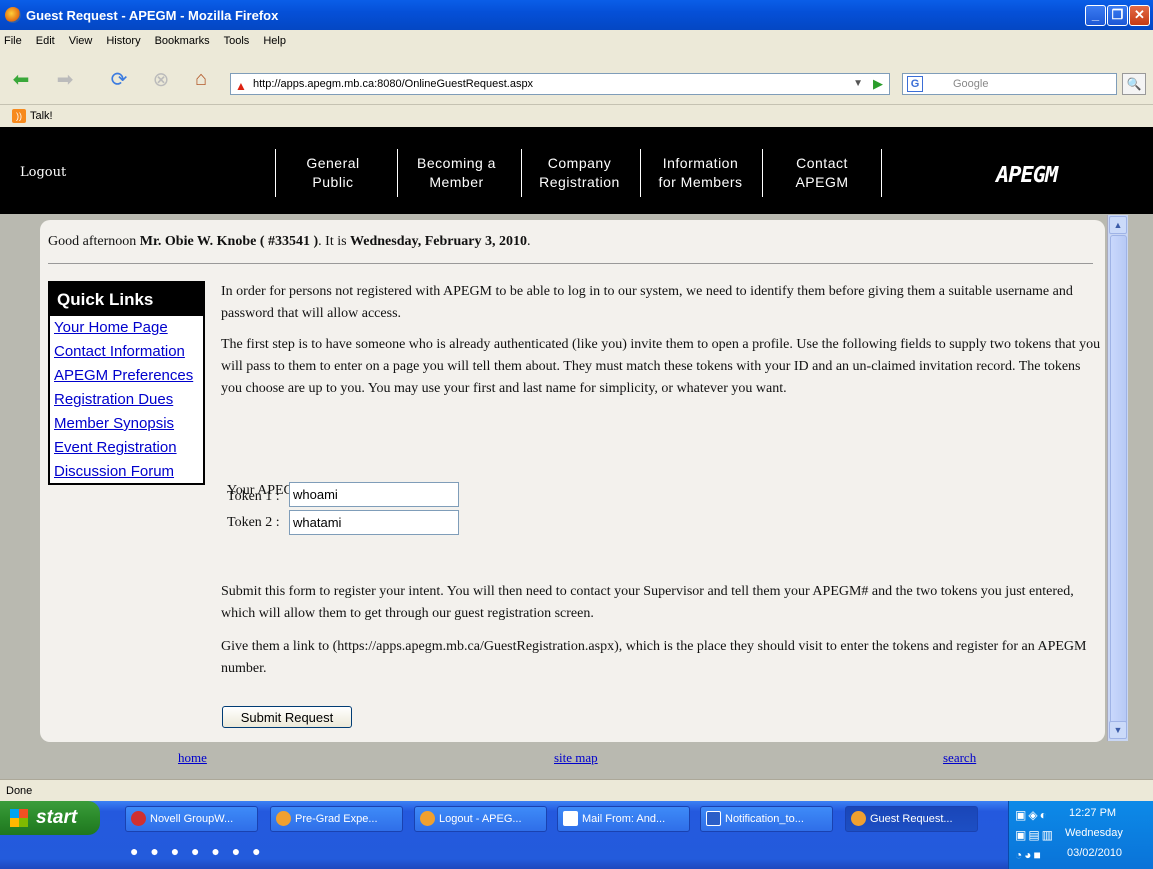  I want to click on link-registration-dues: Registration Dues, so click(126, 400).